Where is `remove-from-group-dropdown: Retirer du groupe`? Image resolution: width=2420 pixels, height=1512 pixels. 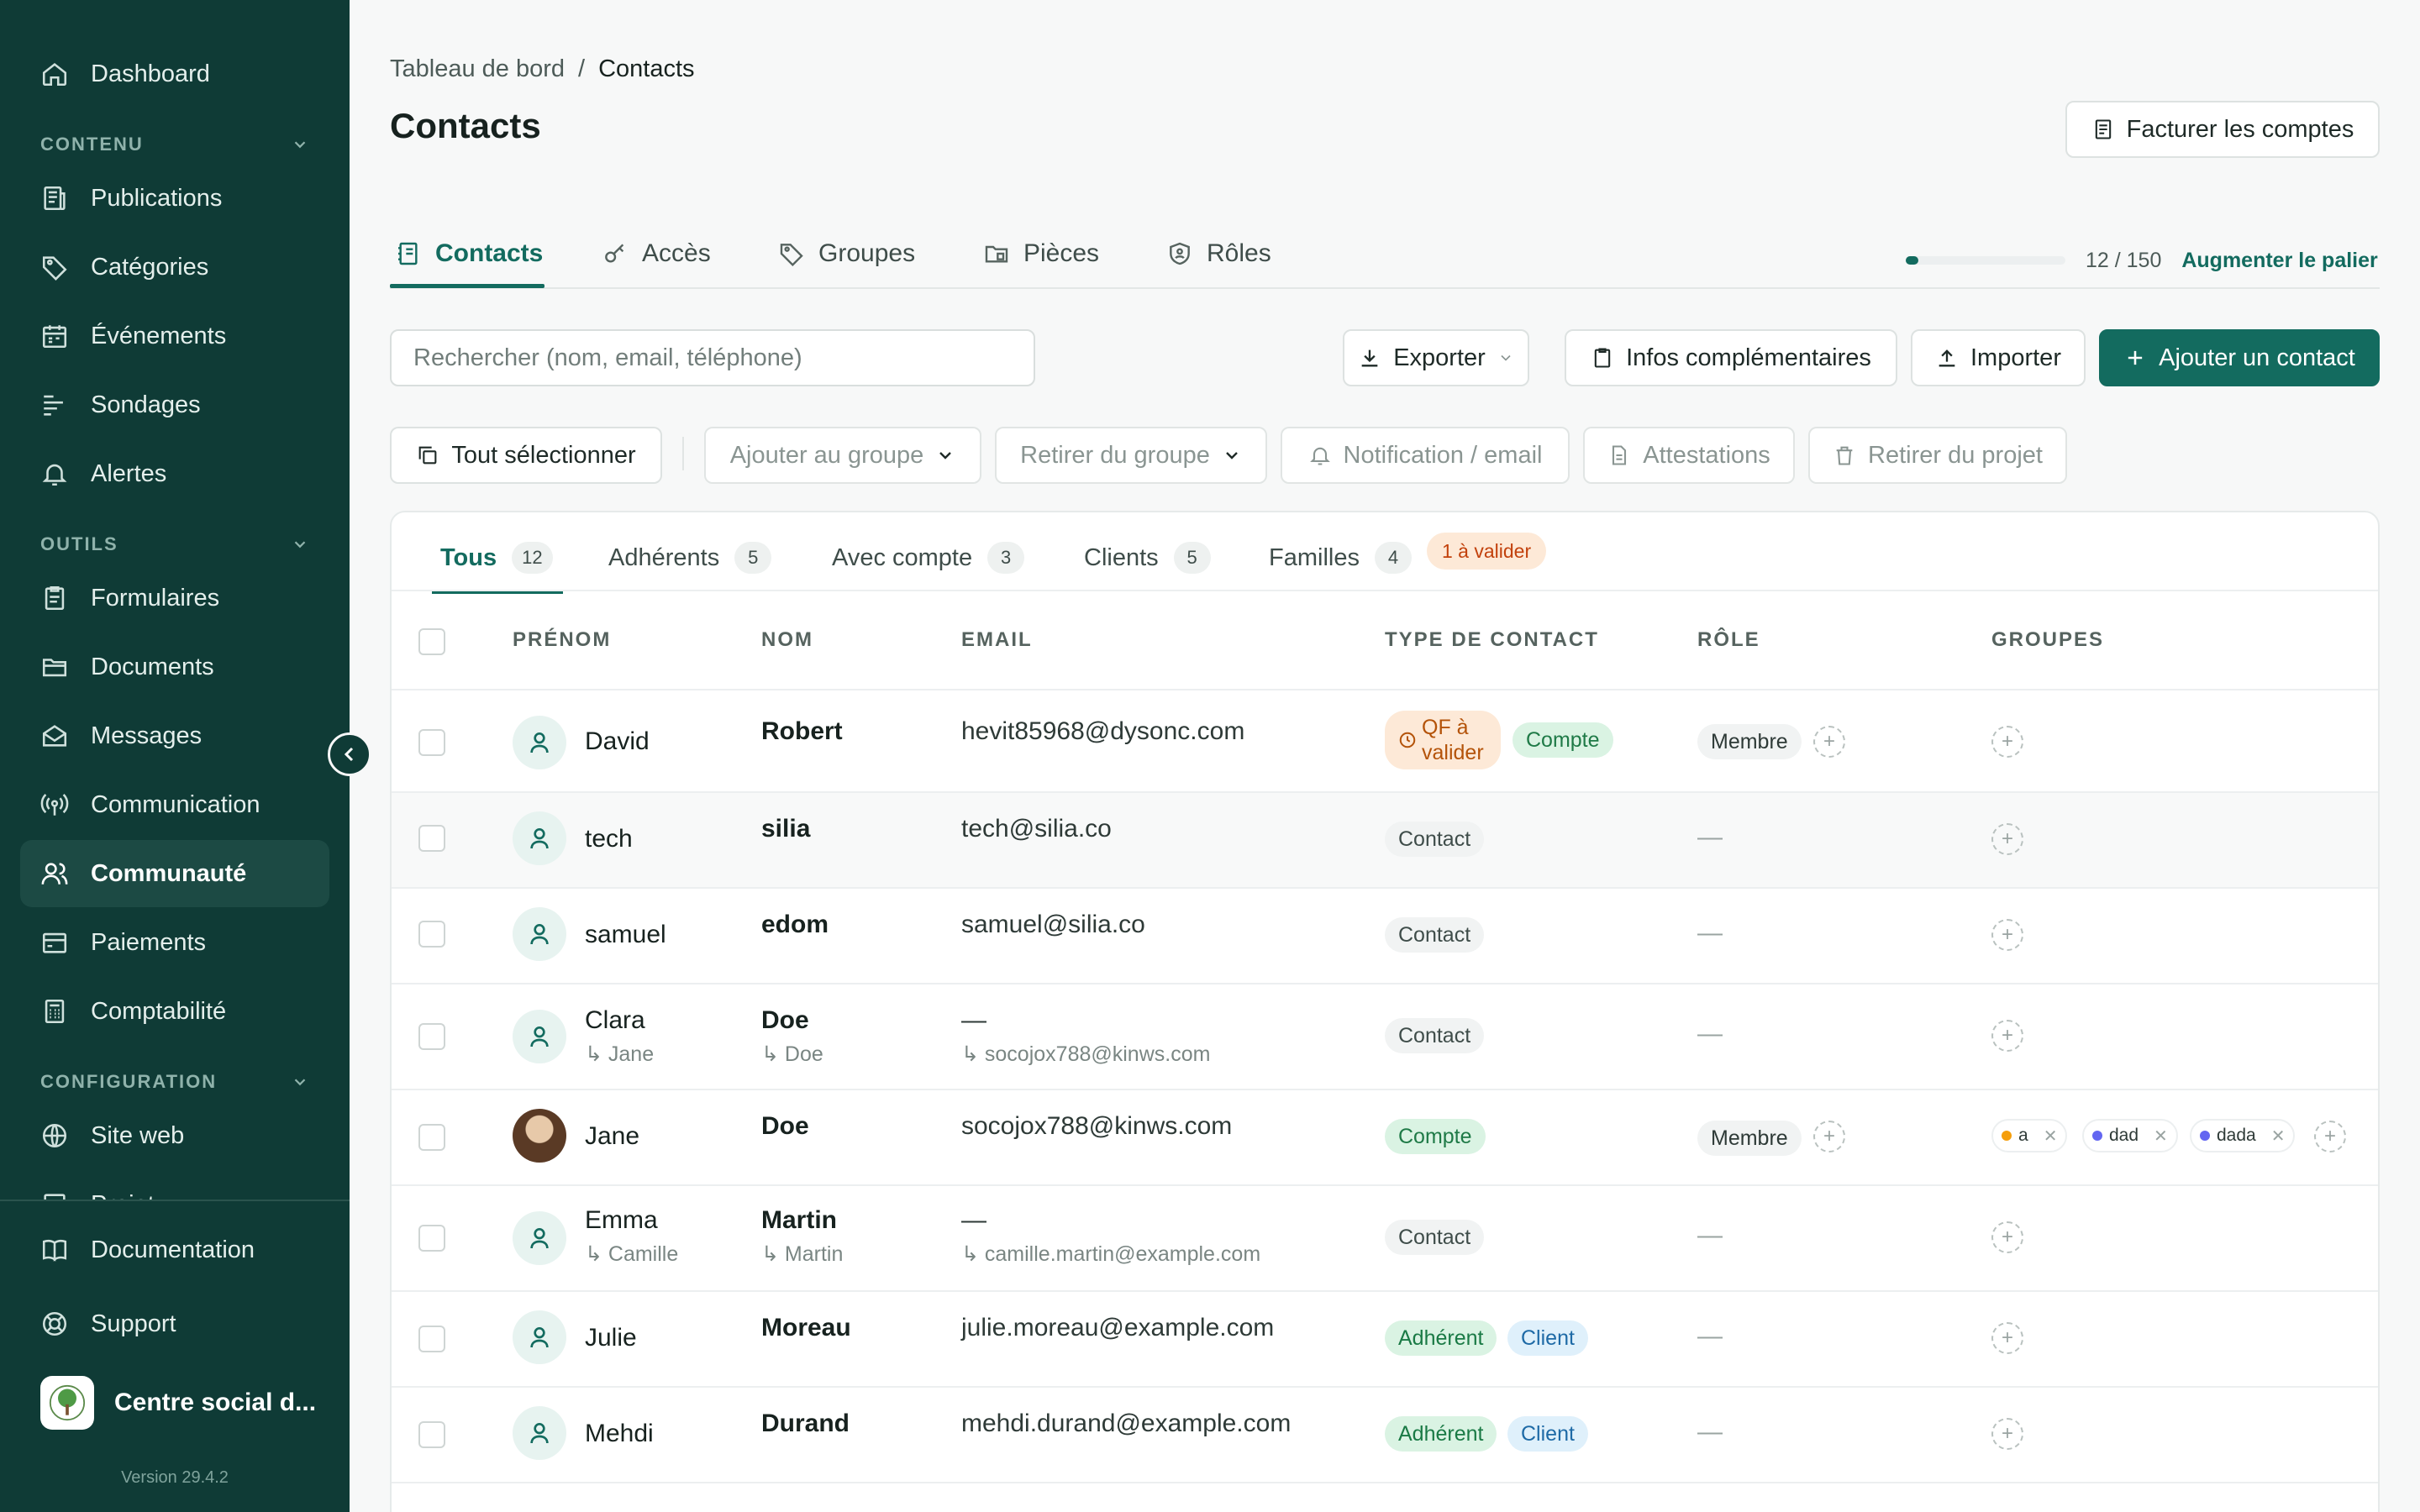
remove-from-group-dropdown: Retirer du groupe is located at coordinates (1131, 455).